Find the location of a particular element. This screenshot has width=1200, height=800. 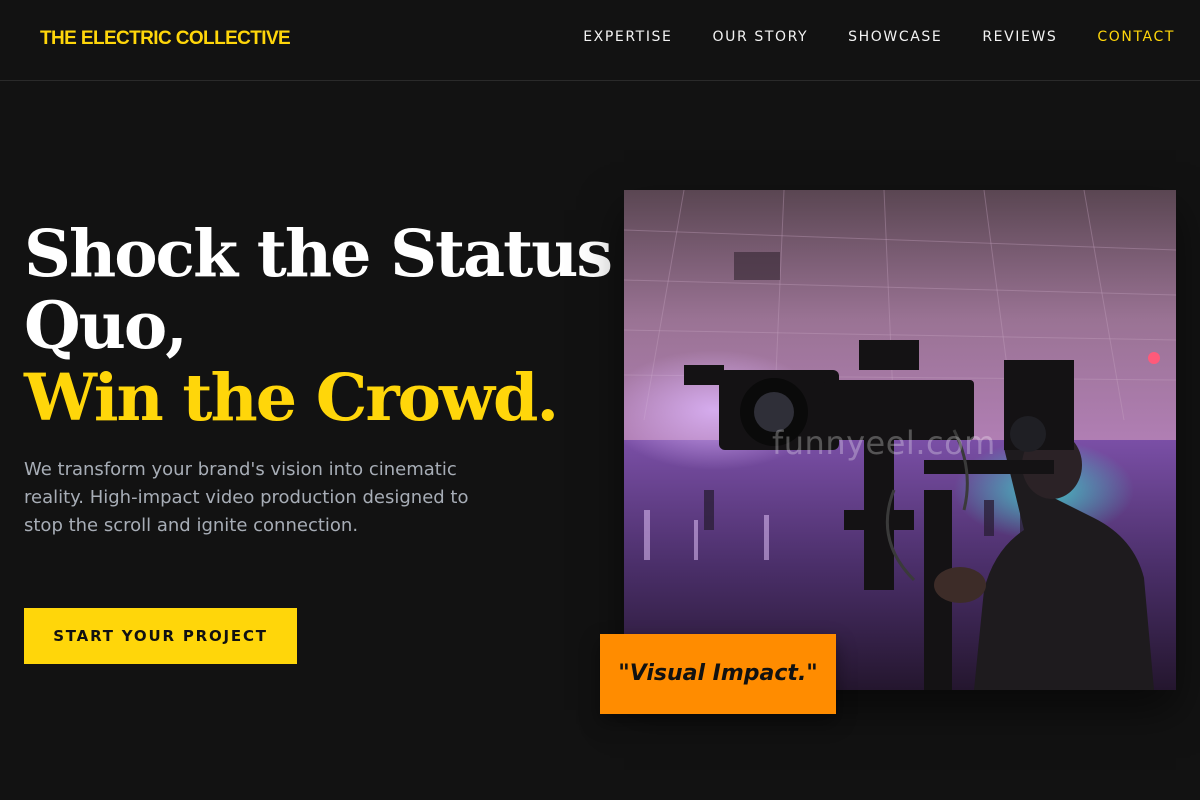

nav-link-reviews: REVIEWS is located at coordinates (1019, 37).